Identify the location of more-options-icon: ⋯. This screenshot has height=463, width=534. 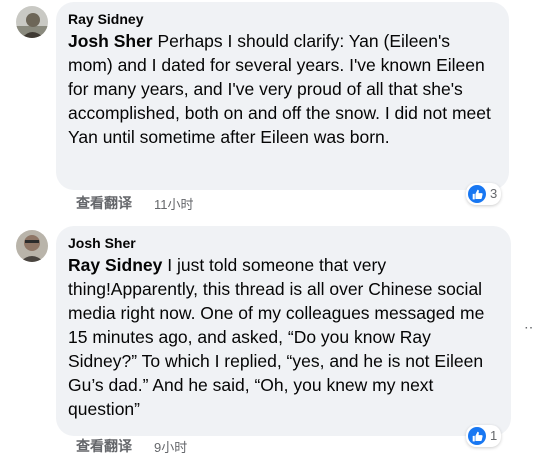
(529, 327).